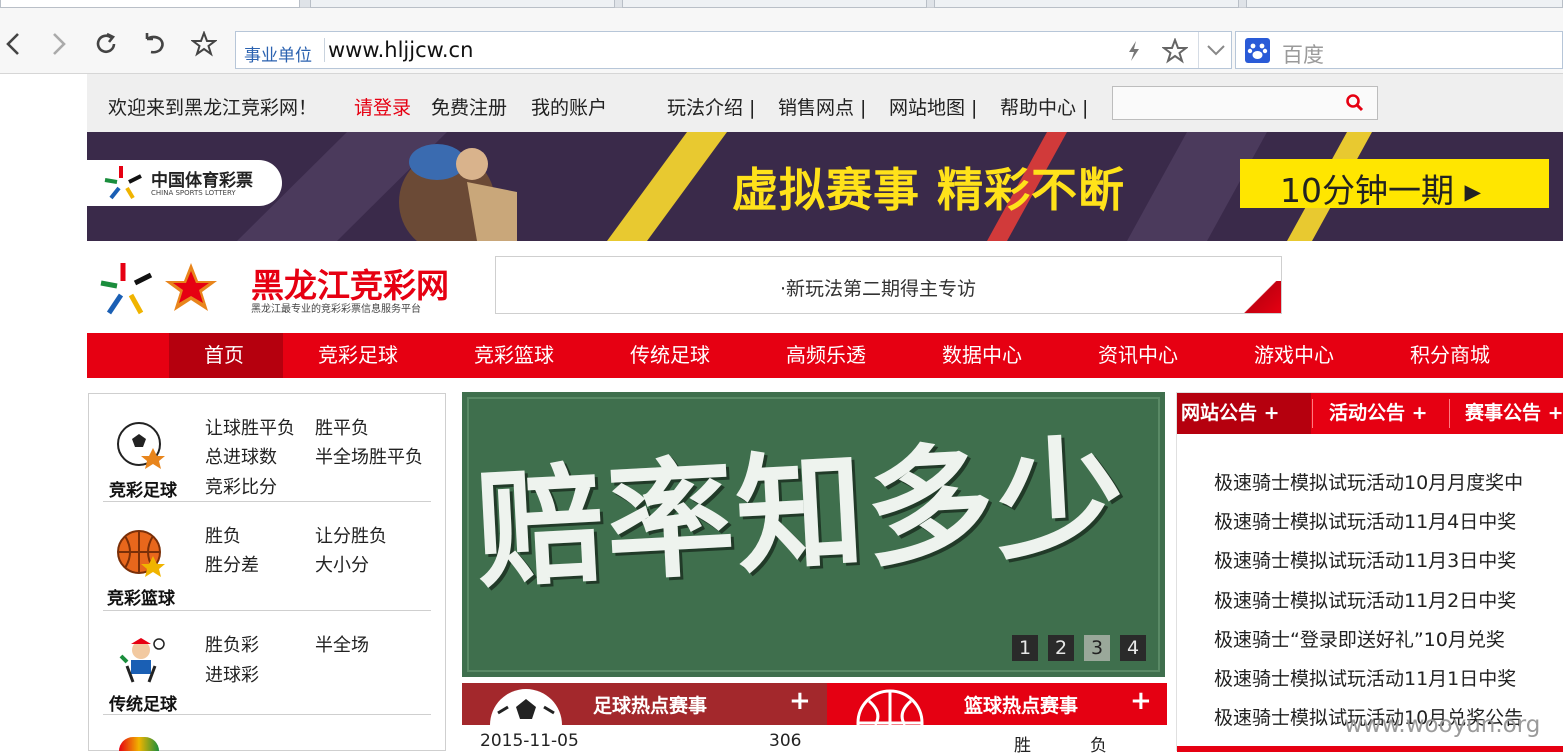 The height and width of the screenshot is (756, 1563). What do you see at coordinates (204, 44) in the screenshot?
I see `bookmark-star-icon` at bounding box center [204, 44].